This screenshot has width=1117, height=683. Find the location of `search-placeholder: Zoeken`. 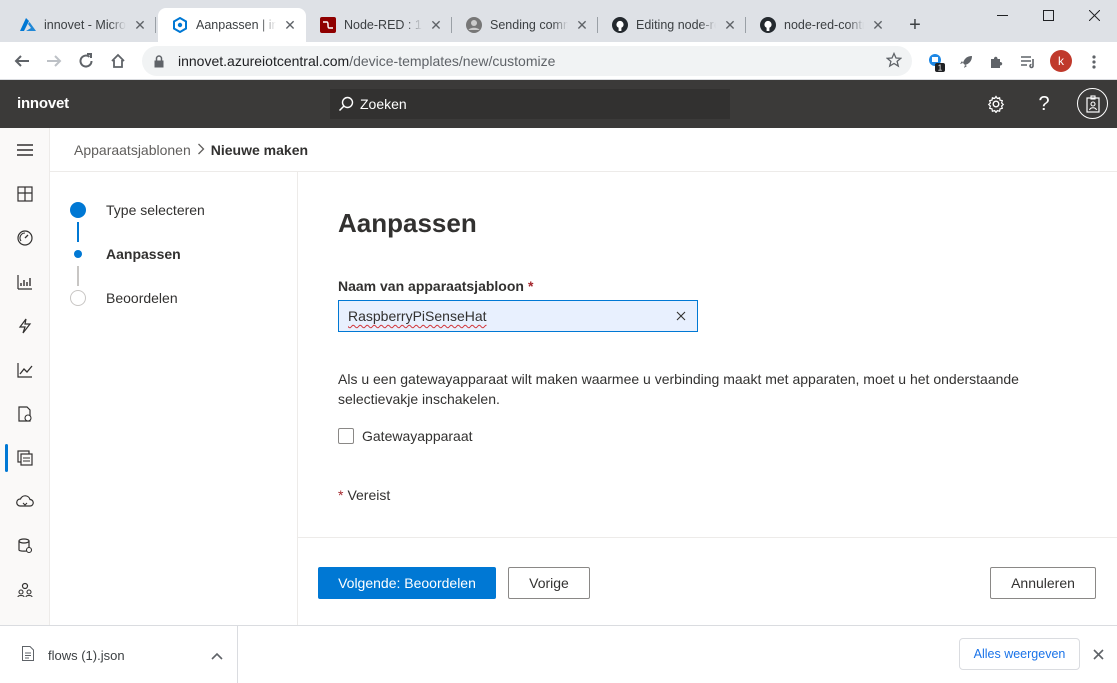

search-placeholder: Zoeken is located at coordinates (383, 104).